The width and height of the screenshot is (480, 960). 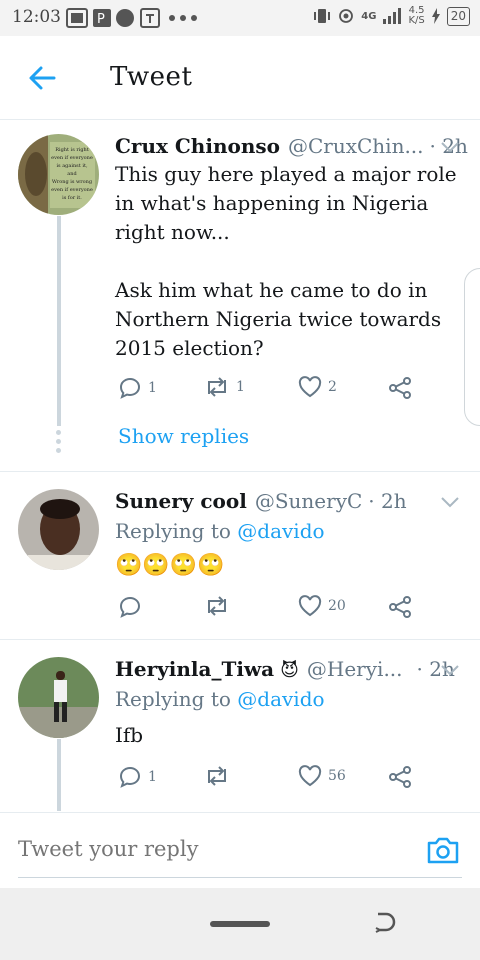 I want to click on tweet-header: Sunery cool @SuneryC · 2h, so click(x=287, y=501).